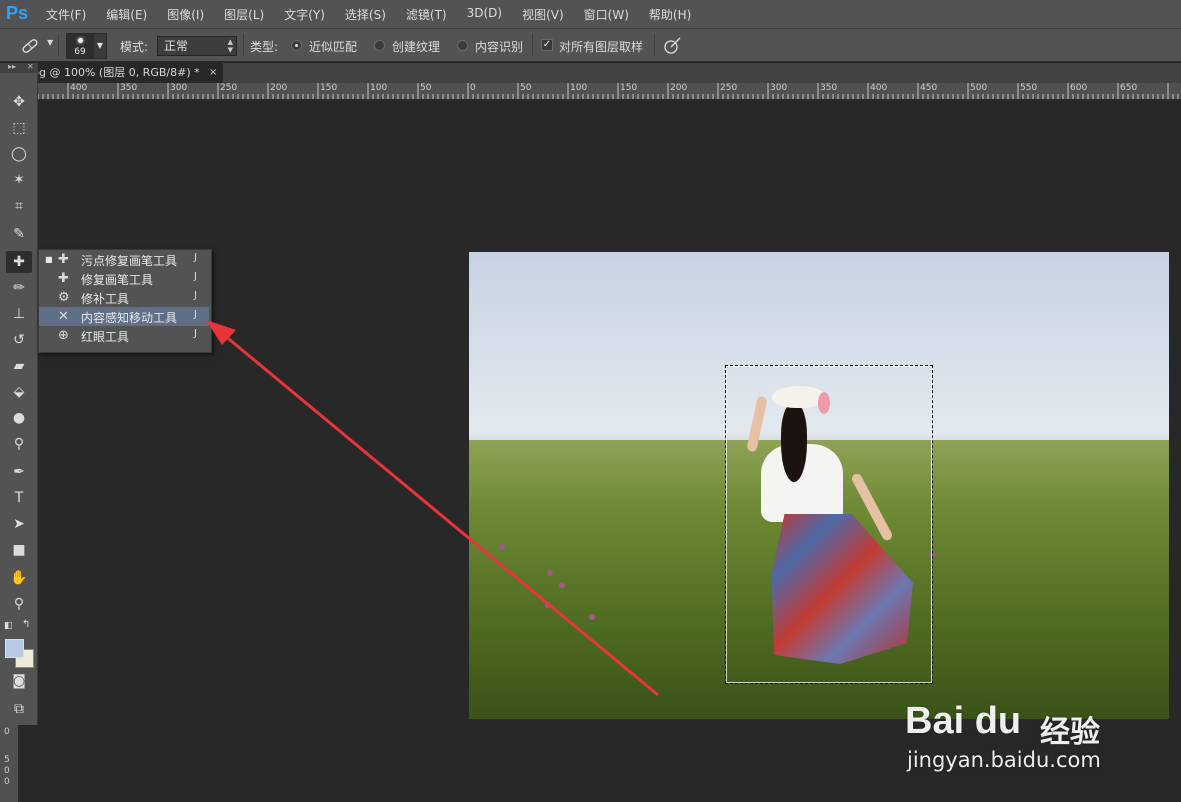 The width and height of the screenshot is (1181, 802). I want to click on baidu-logo: Bai du, so click(963, 721).